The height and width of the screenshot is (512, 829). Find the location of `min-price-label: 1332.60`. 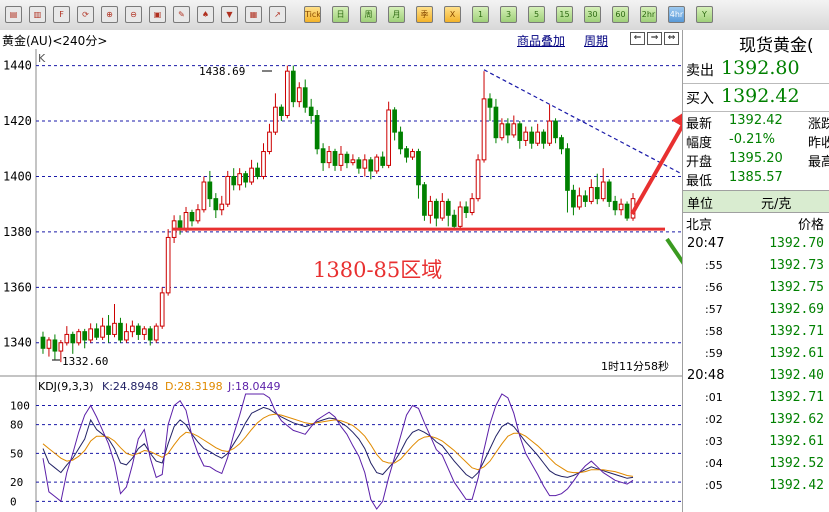

min-price-label: 1332.60 is located at coordinates (85, 361).